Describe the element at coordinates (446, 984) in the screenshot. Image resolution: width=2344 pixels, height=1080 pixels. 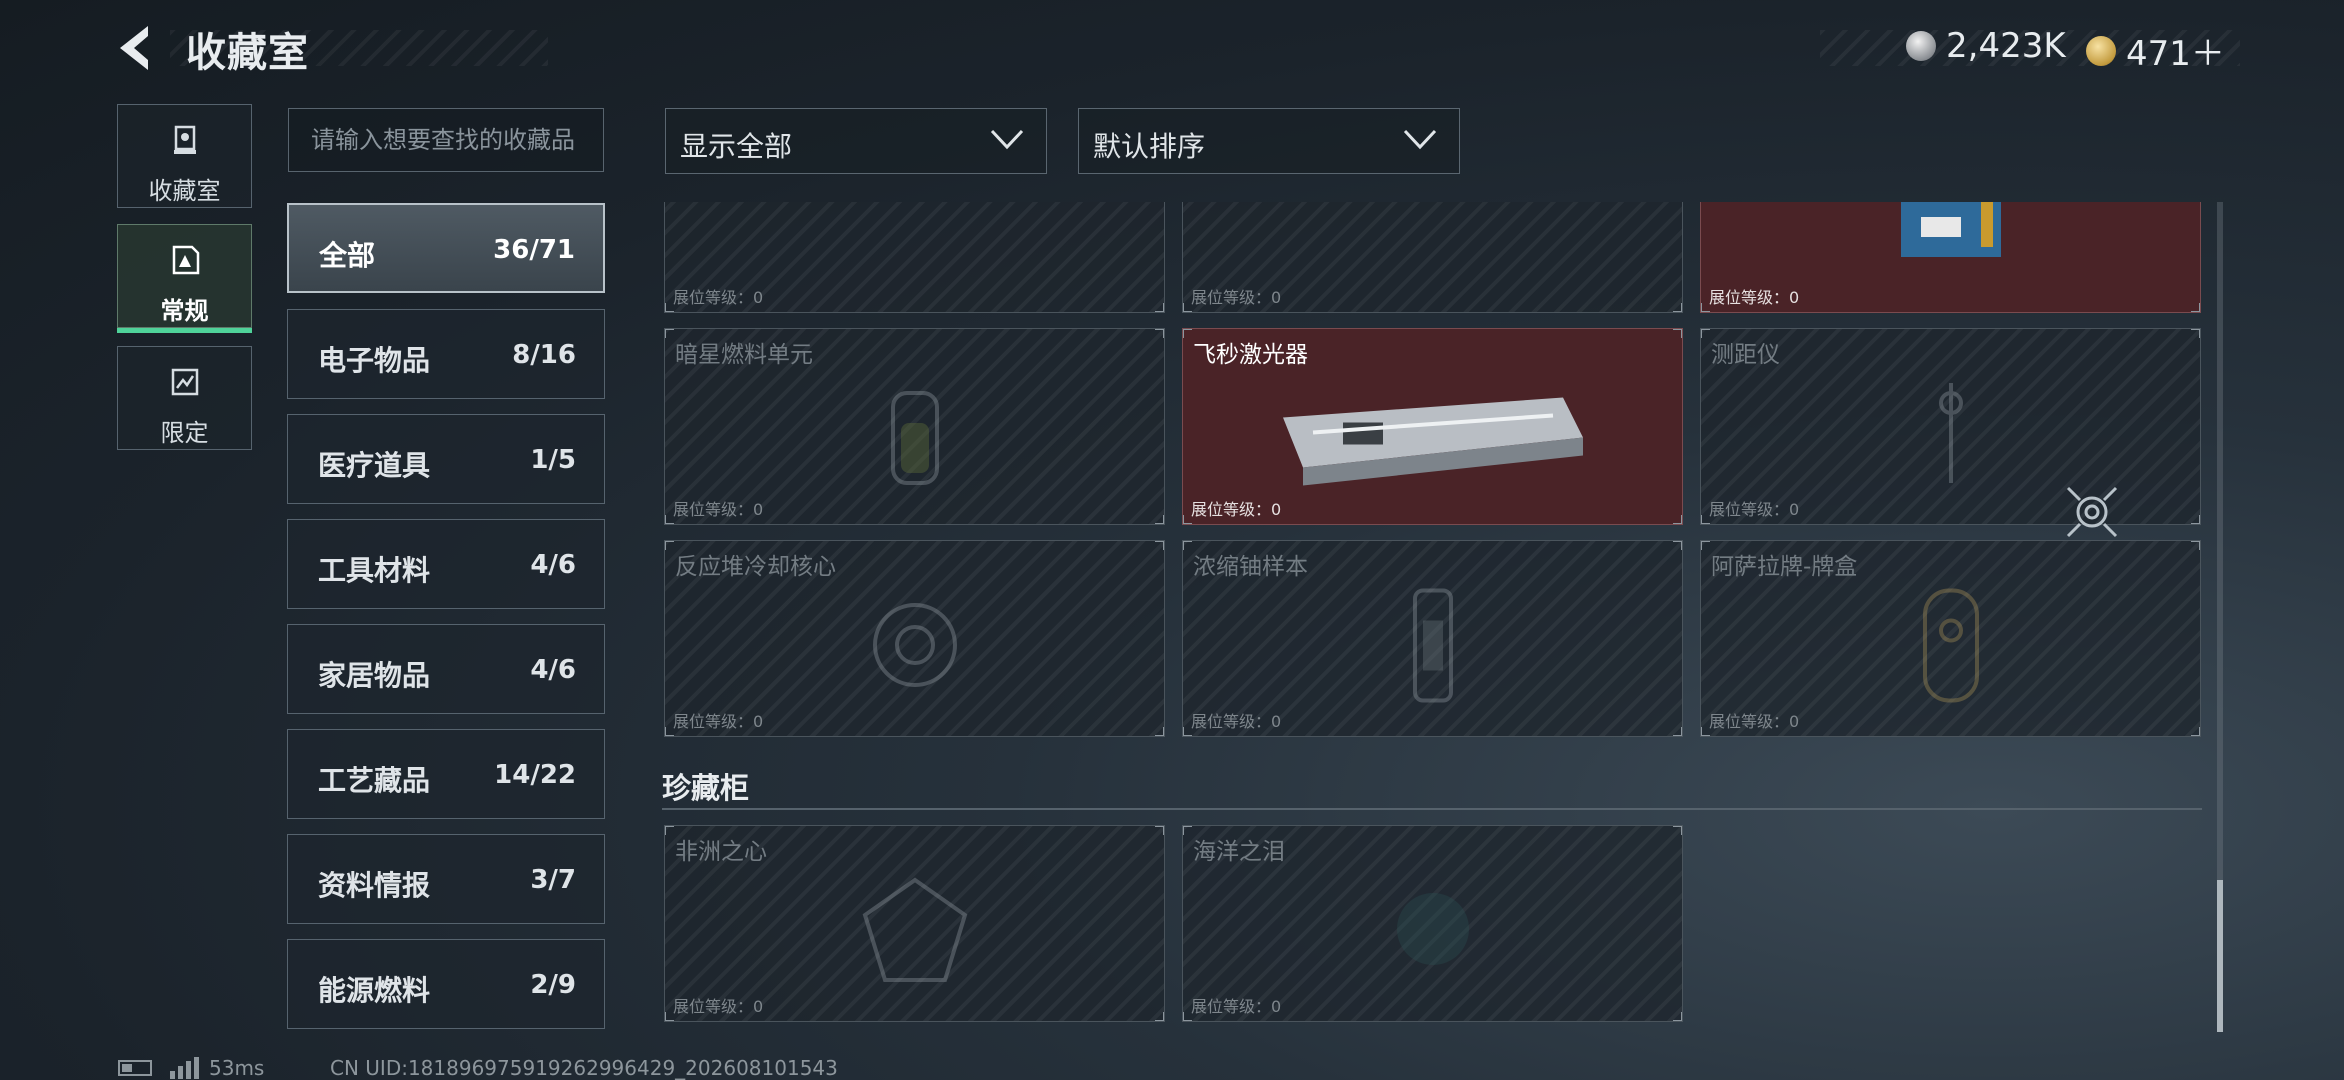
I see `category-energy: 能源燃料 2/9` at that location.